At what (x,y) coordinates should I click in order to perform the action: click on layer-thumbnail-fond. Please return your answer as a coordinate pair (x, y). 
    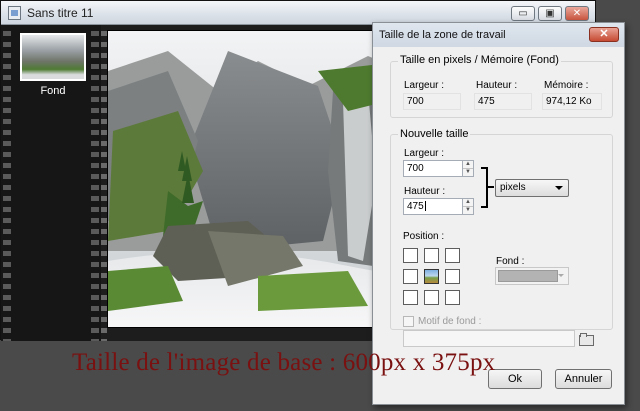
    Looking at the image, I should click on (53, 57).